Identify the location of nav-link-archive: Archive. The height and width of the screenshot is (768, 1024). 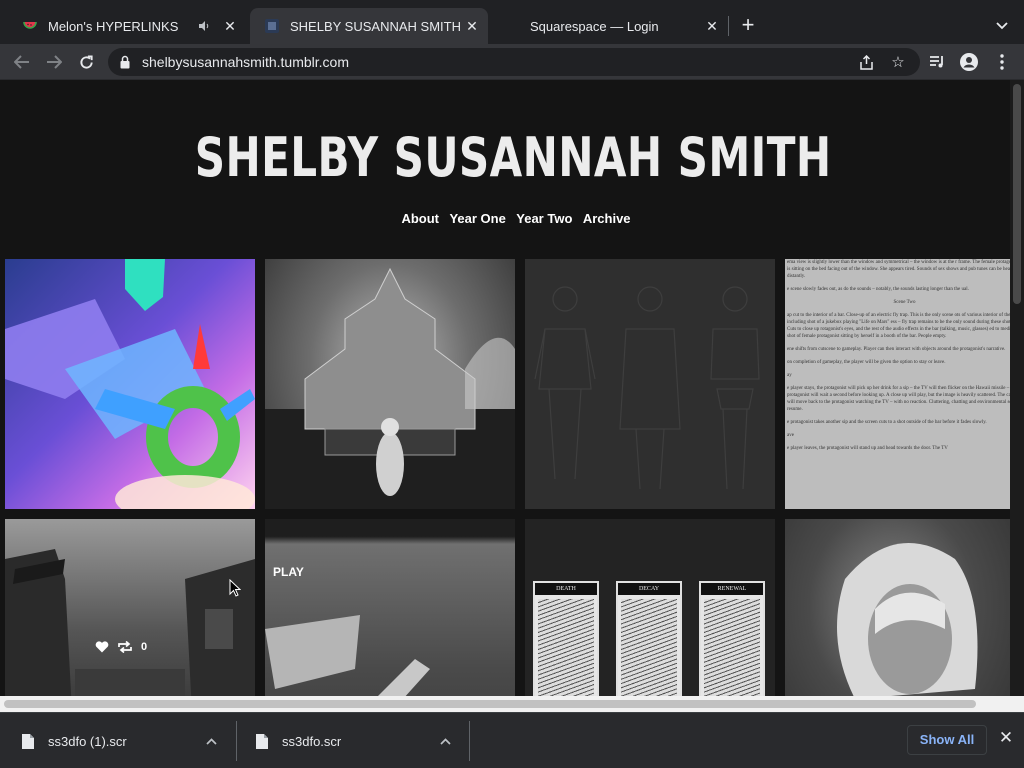
(607, 218).